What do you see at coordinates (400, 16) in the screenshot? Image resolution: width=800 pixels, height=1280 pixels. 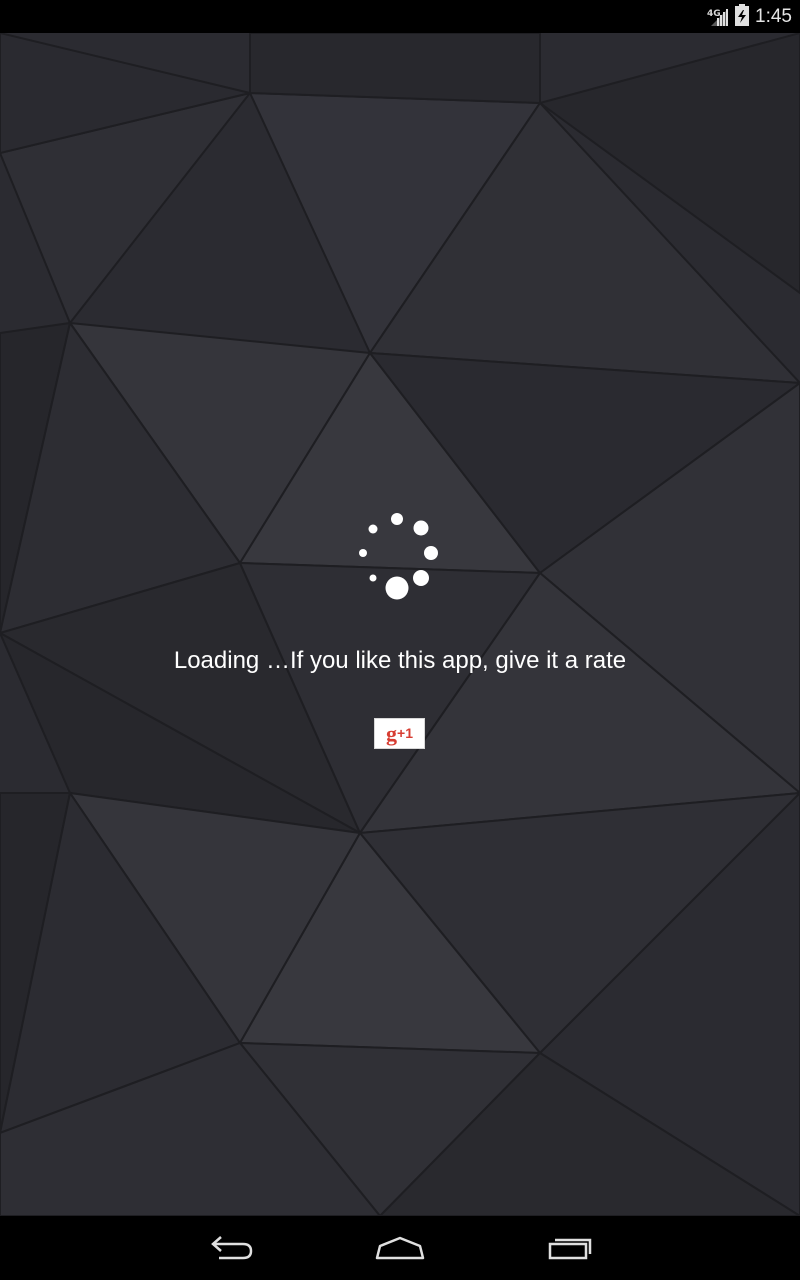 I see `status-bar: 4G 1:45` at bounding box center [400, 16].